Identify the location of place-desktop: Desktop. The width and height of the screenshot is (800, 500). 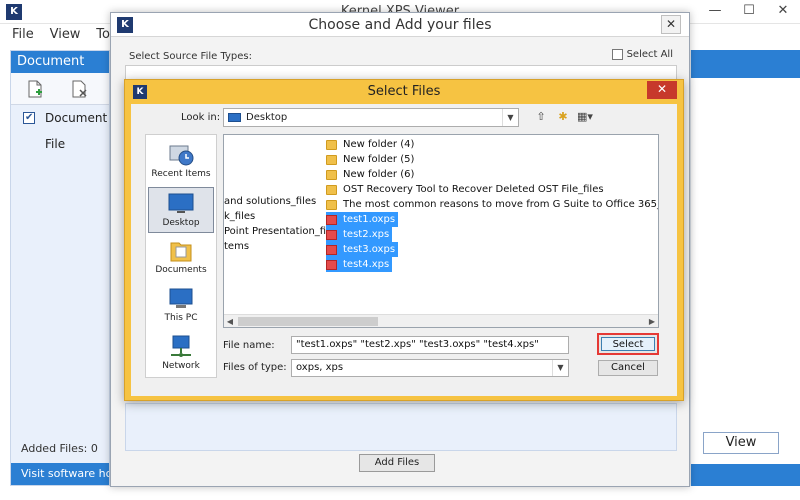
(181, 210).